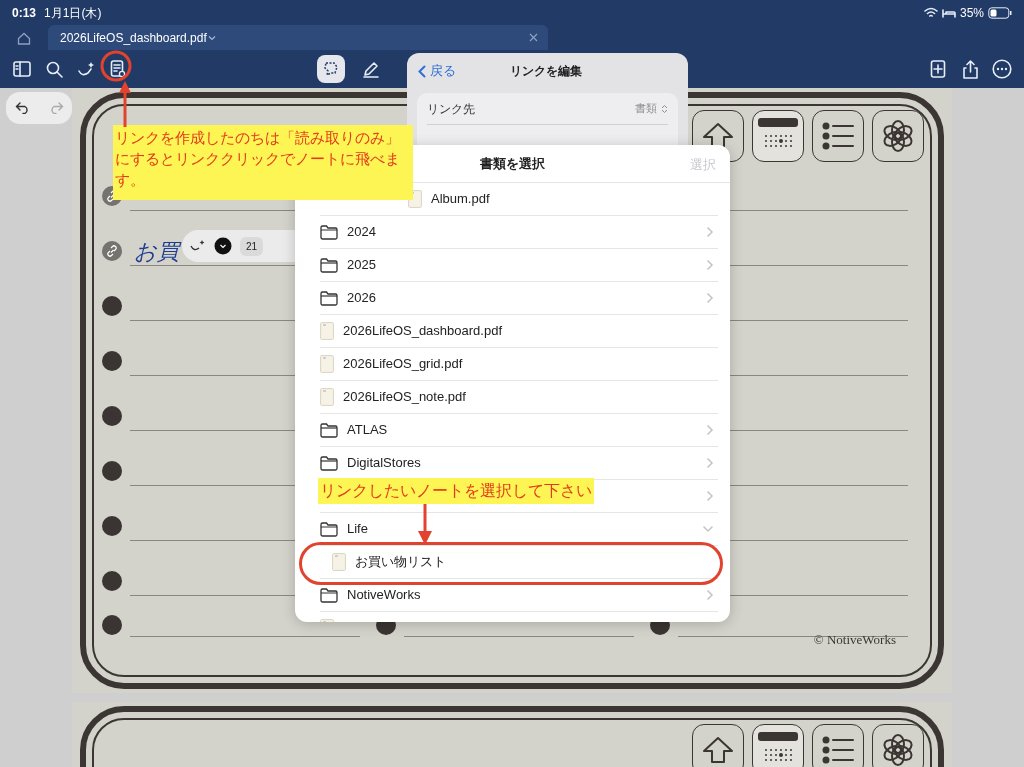 The height and width of the screenshot is (767, 1024). I want to click on note-tooltip: リンクしたいノートを選択して下さい, so click(456, 491).